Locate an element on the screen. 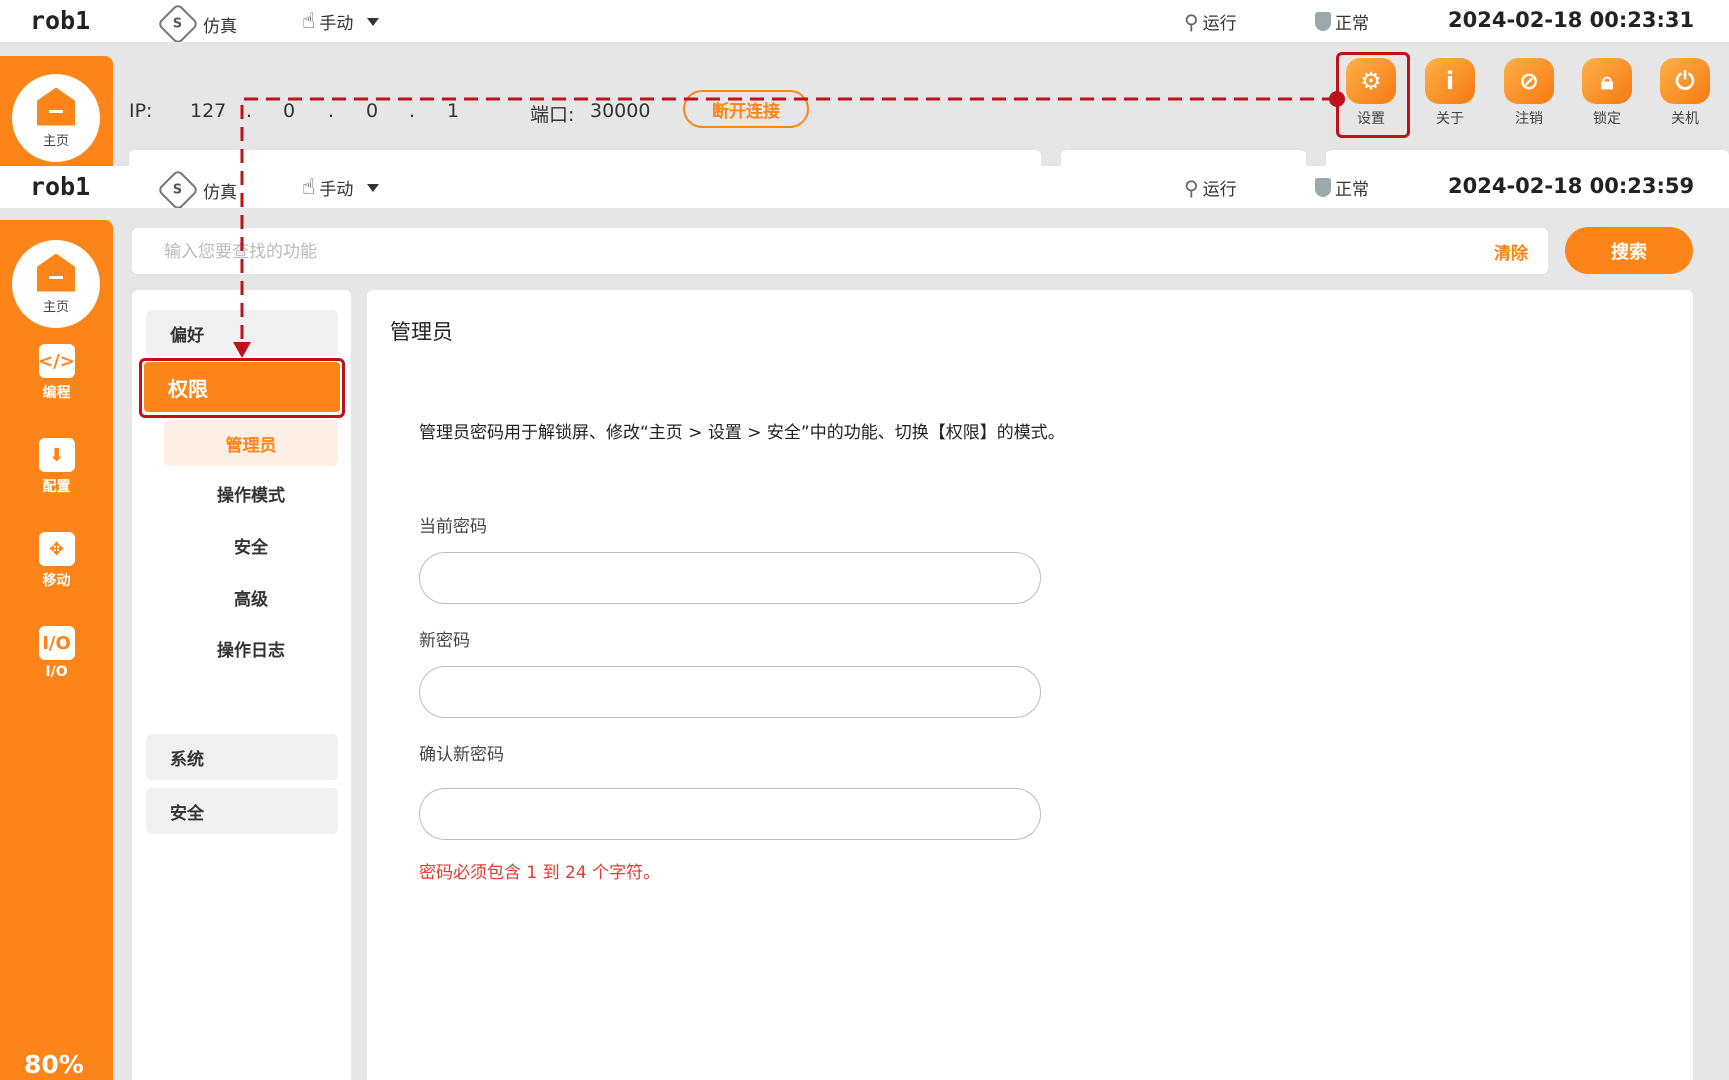 This screenshot has width=1729, height=1080. search-bar: 清除 is located at coordinates (840, 252).